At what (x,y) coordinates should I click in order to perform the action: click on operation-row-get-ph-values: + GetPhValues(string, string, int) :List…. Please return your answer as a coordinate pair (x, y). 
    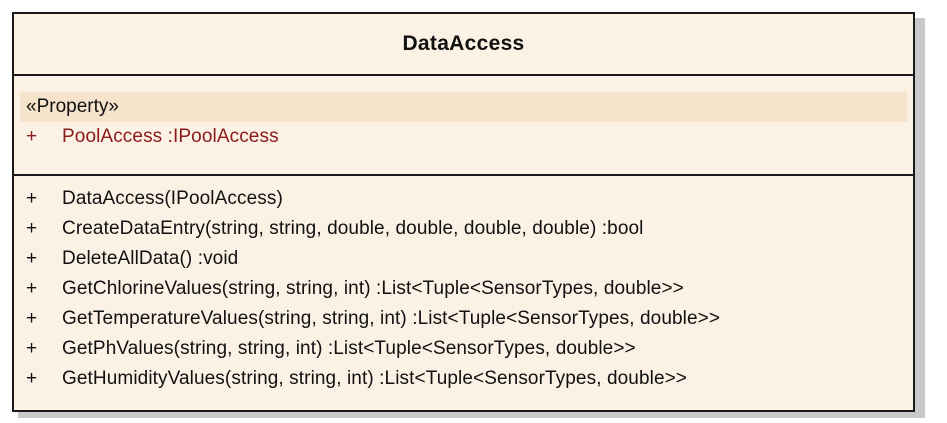
    Looking at the image, I should click on (463, 349).